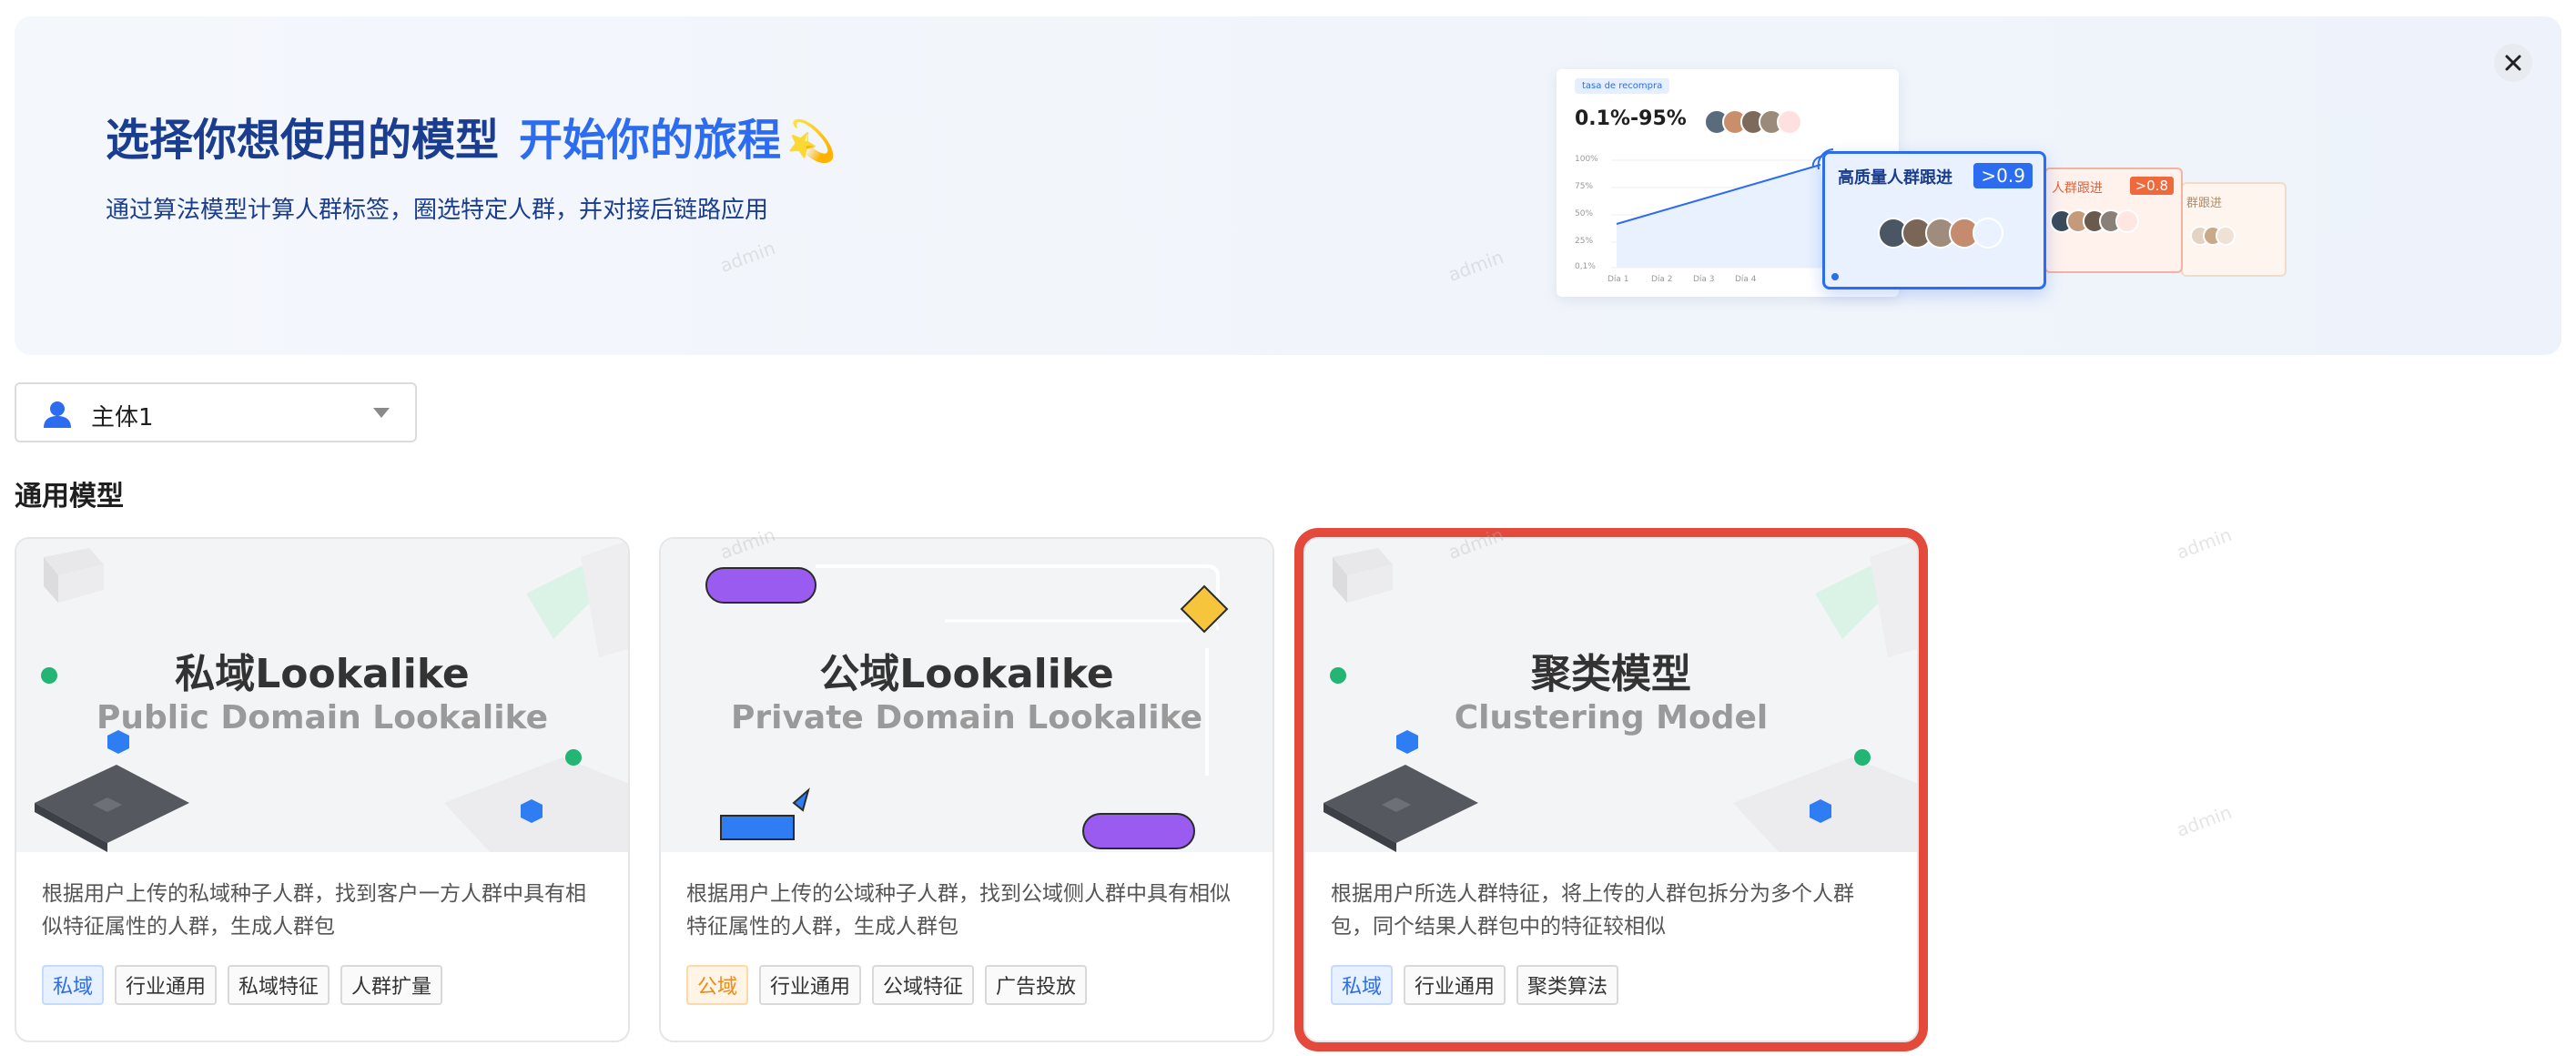  I want to click on user-icon, so click(57, 414).